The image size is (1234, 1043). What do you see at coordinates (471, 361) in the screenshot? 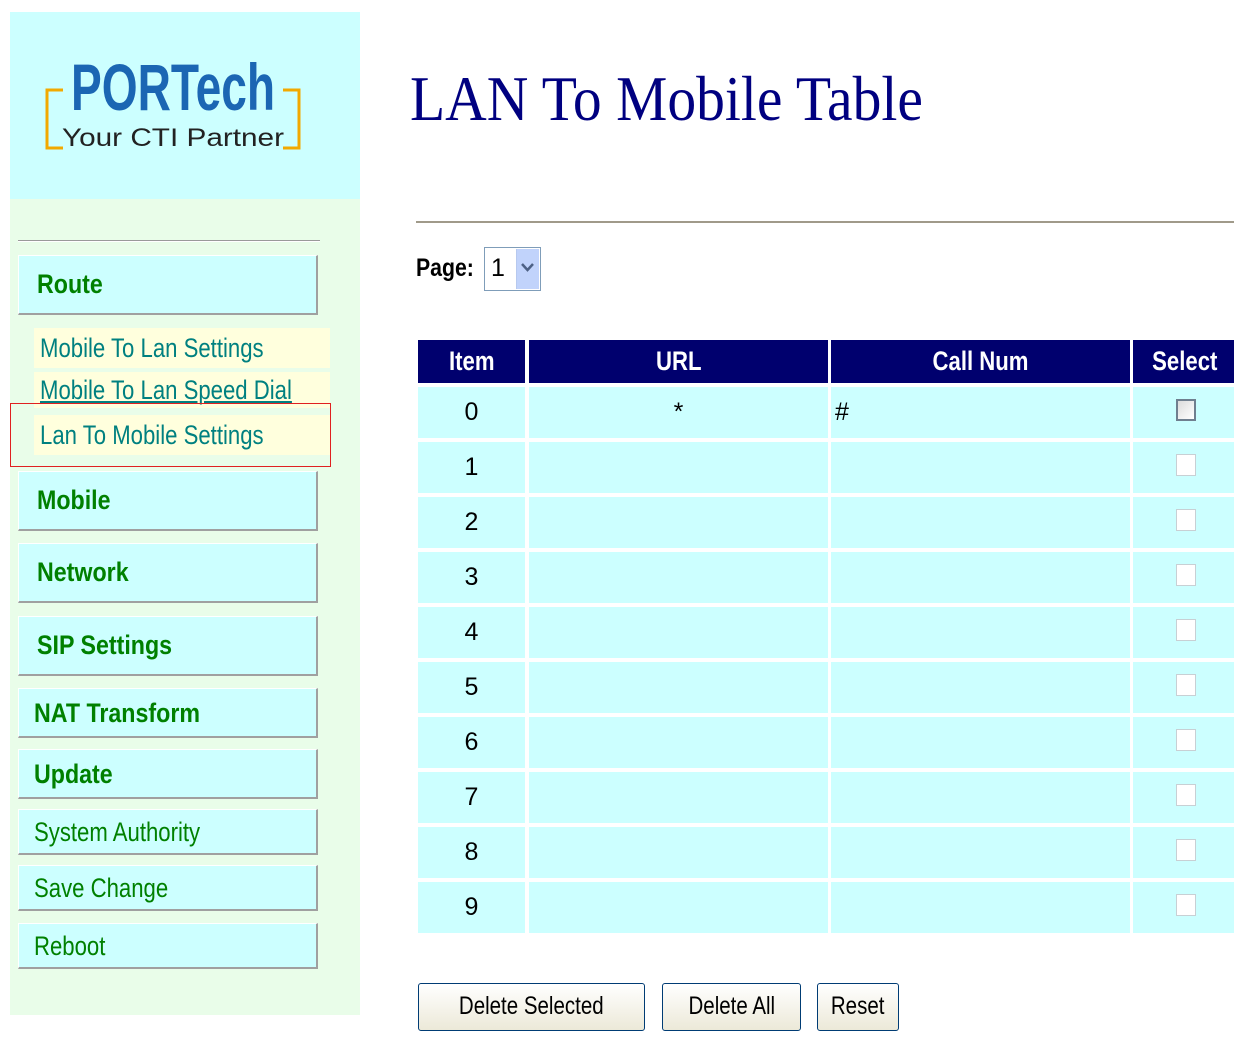
I see `header-item: Item` at bounding box center [471, 361].